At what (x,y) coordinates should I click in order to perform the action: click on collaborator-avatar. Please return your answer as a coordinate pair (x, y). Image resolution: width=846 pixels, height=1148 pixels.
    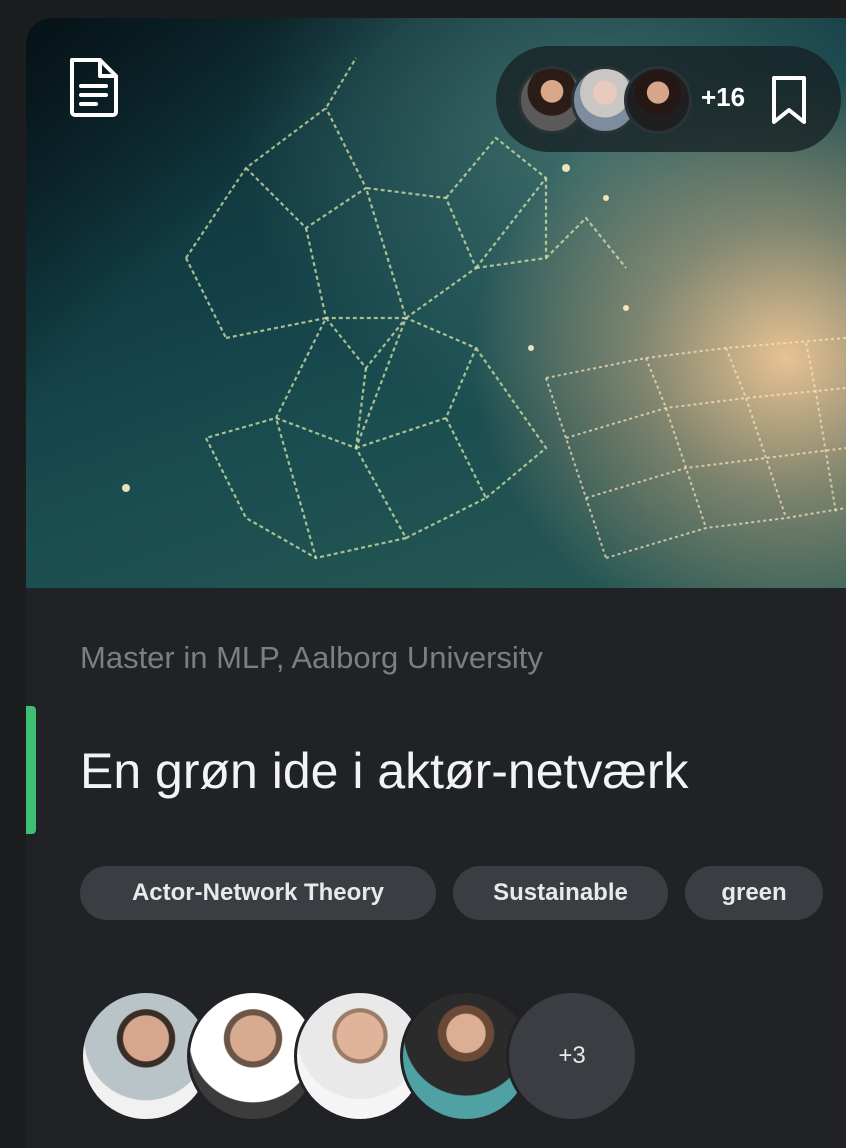
    Looking at the image, I should click on (658, 100).